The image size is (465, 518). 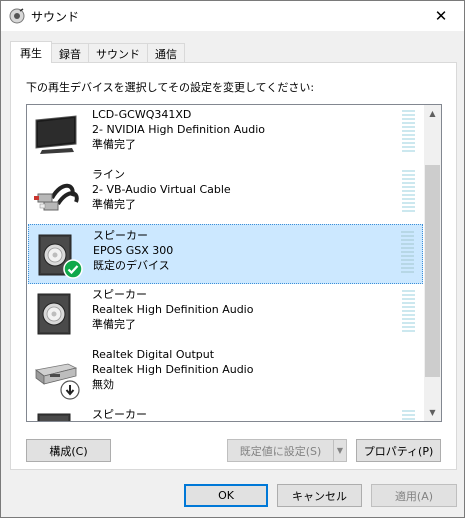 I want to click on instruction-text: 下の再生デバイスを選択してその設定を変更してください:, so click(x=170, y=87).